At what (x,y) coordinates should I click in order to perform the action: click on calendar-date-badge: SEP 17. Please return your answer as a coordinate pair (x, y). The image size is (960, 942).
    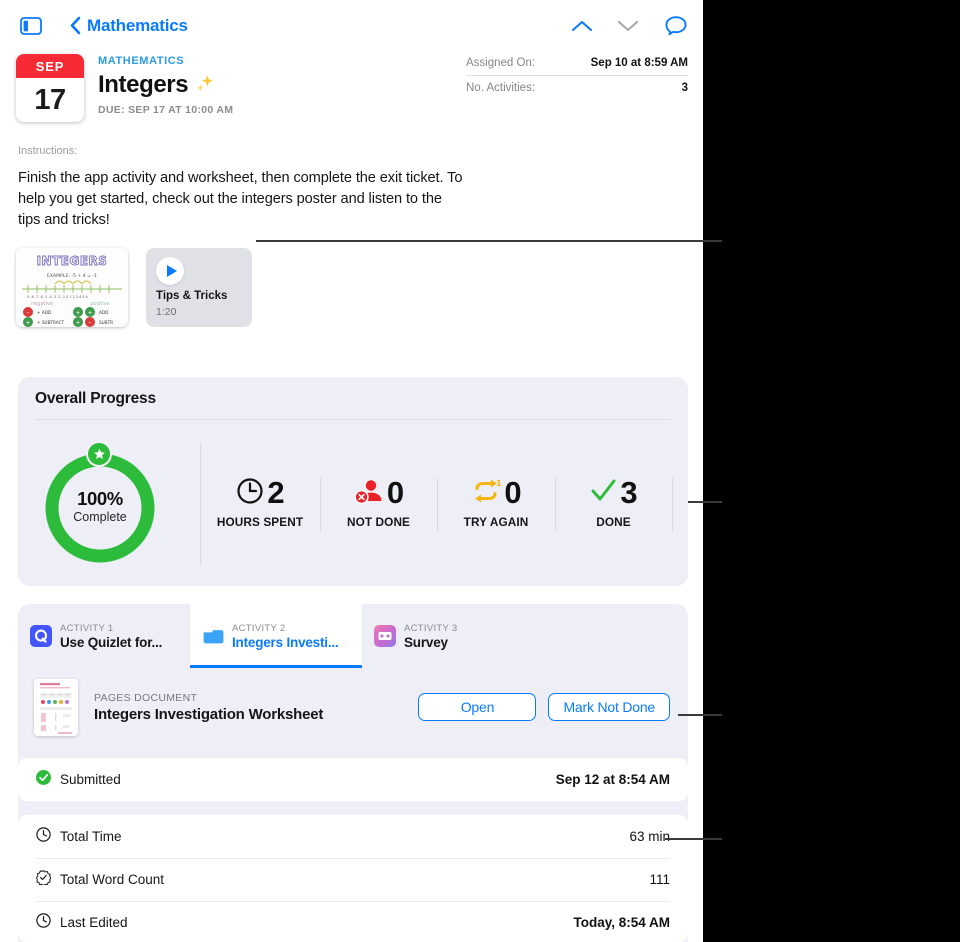
    Looking at the image, I should click on (50, 88).